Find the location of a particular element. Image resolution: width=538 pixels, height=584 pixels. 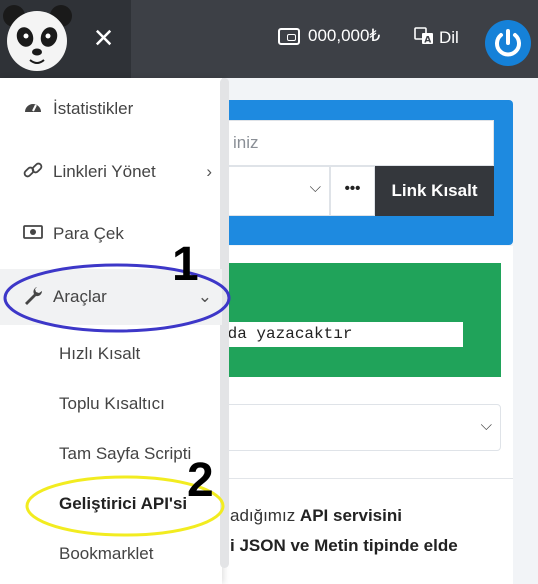

user-menu-button is located at coordinates (508, 43).